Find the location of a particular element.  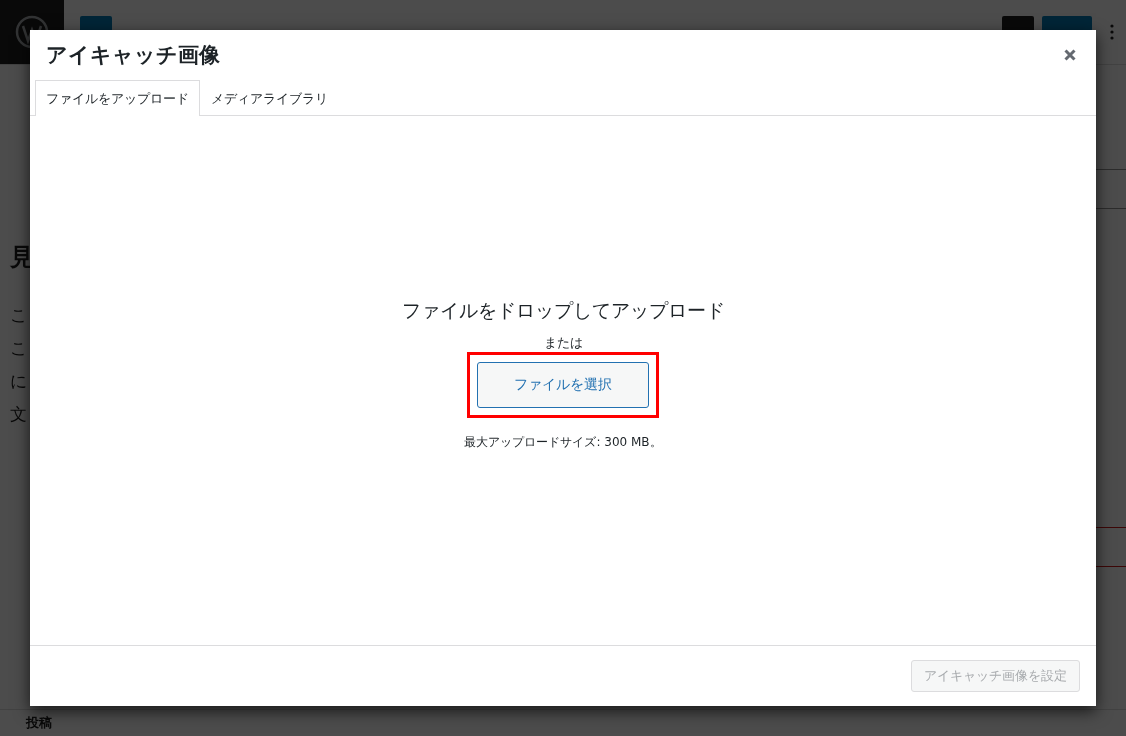

separator-text: または is located at coordinates (563, 343).